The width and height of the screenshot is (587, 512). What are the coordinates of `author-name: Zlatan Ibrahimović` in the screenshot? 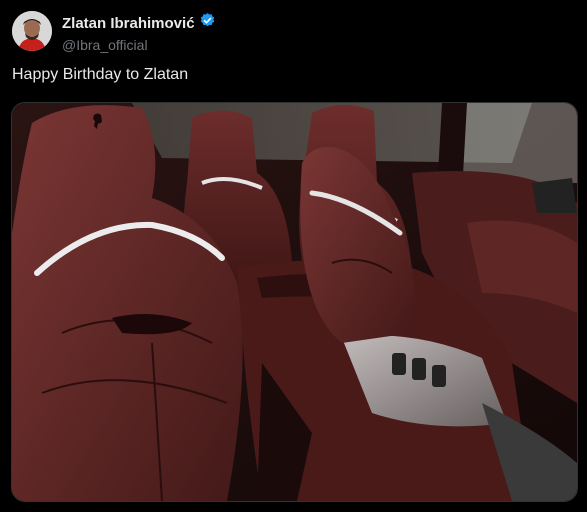 It's located at (128, 23).